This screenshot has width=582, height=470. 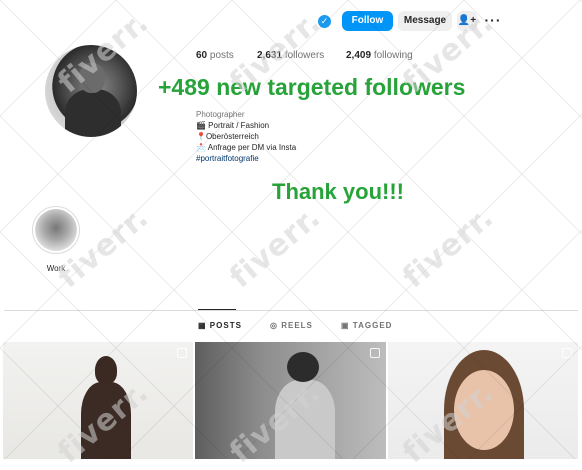 I want to click on active-tab-indicator, so click(x=217, y=309).